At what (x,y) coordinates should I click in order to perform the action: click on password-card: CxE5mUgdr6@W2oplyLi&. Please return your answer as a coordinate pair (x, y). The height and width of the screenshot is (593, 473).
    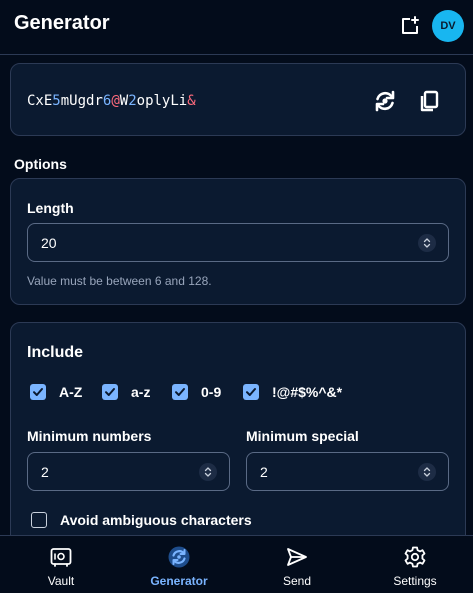
    Looking at the image, I should click on (238, 99).